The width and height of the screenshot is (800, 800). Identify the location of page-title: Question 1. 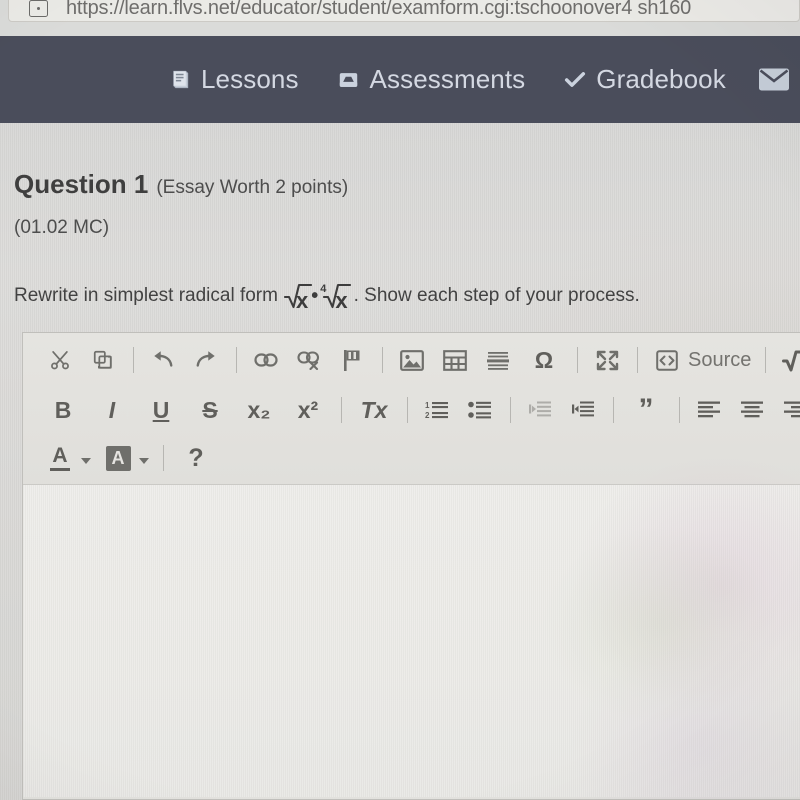
(81, 184).